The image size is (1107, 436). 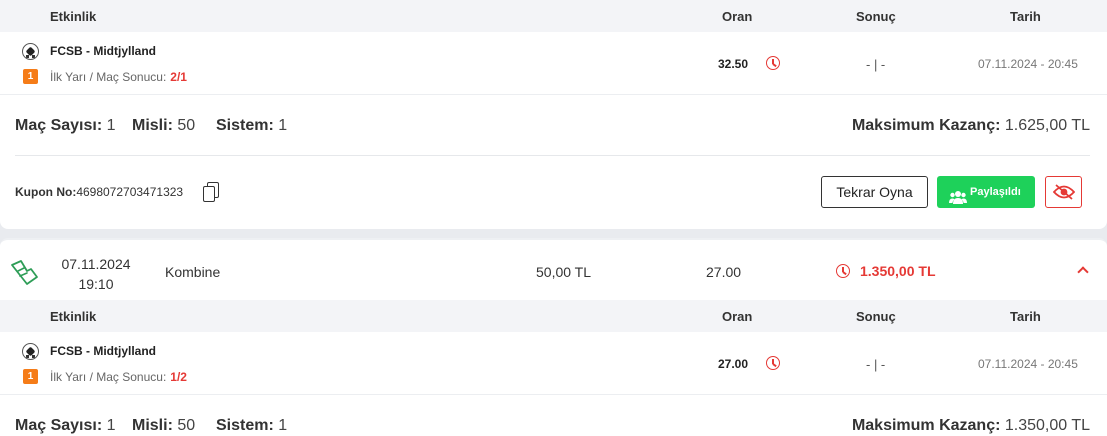 I want to click on users-icon, so click(x=958, y=194).